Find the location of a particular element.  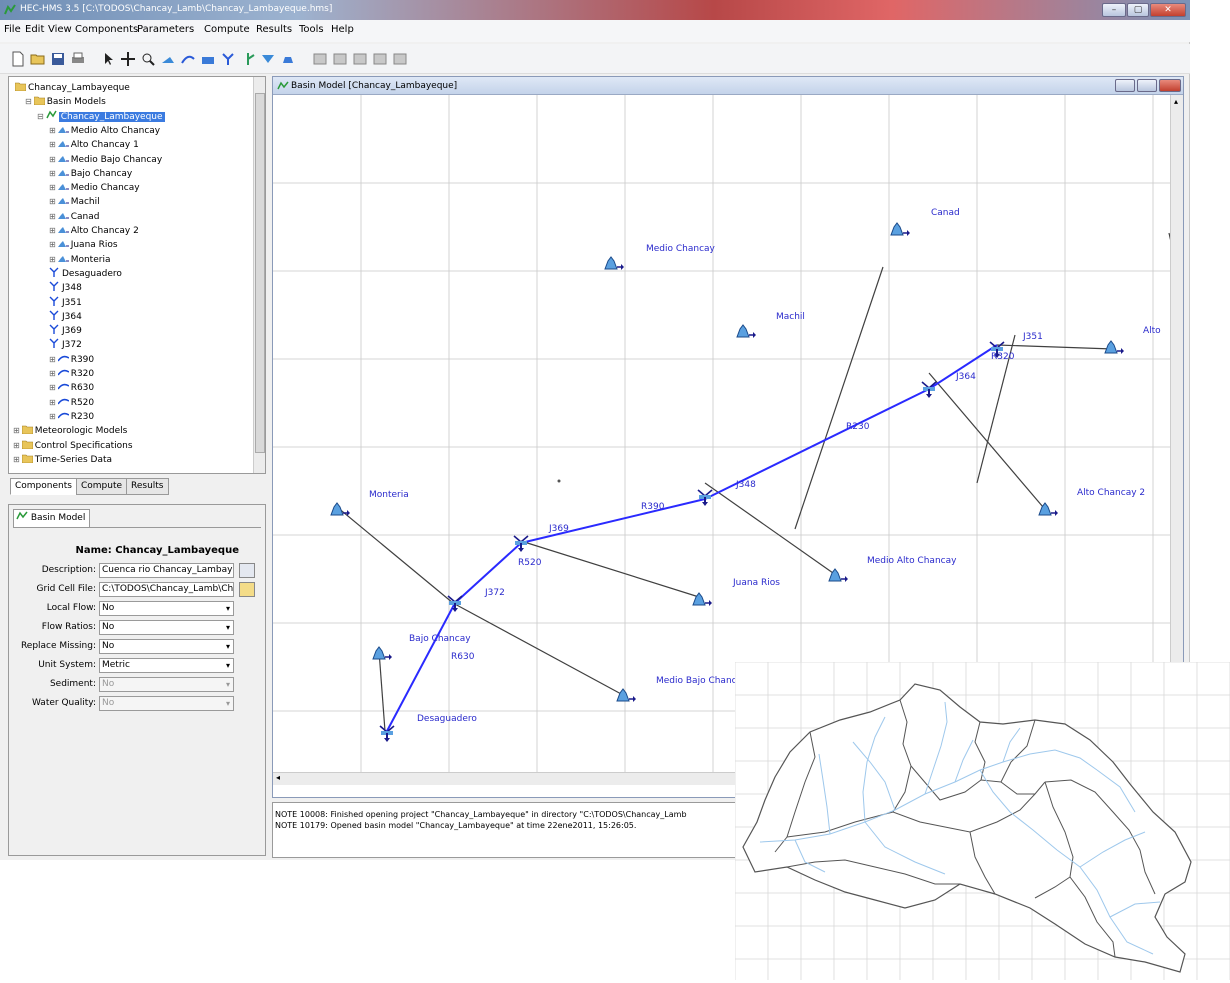

tree-scrollbar is located at coordinates (259, 275).